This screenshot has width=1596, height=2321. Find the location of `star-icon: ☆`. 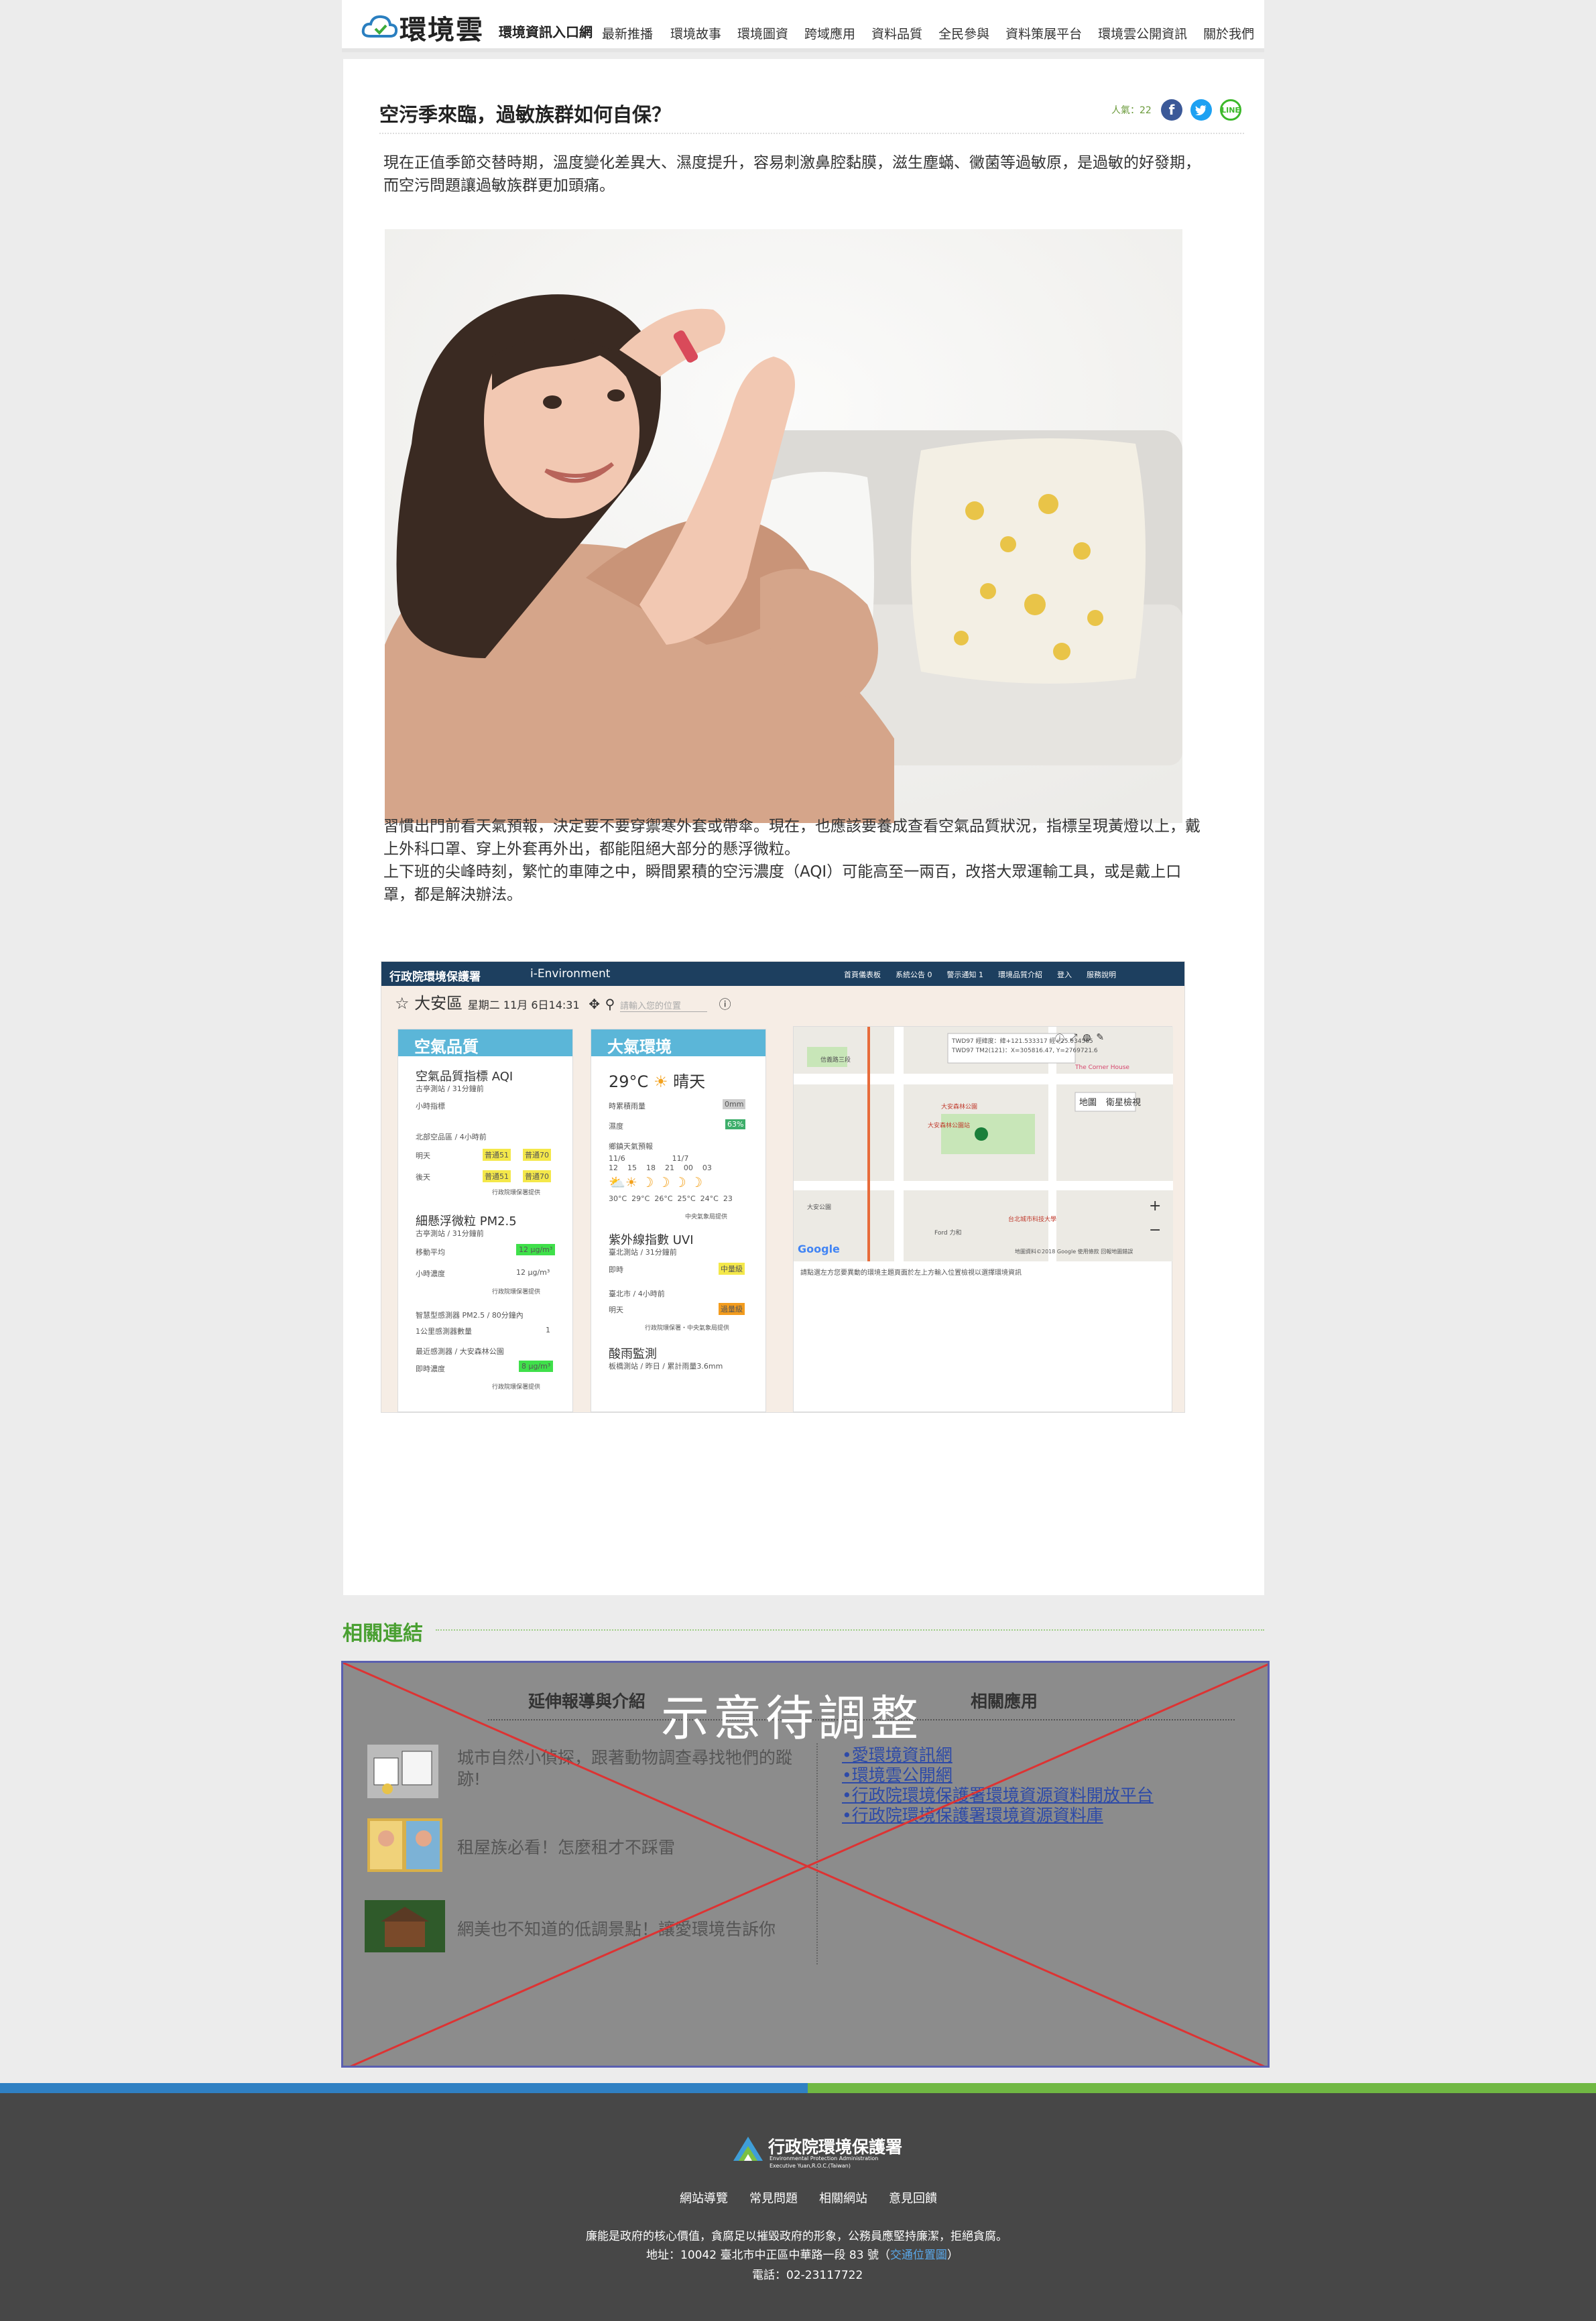

star-icon: ☆ is located at coordinates (402, 1003).